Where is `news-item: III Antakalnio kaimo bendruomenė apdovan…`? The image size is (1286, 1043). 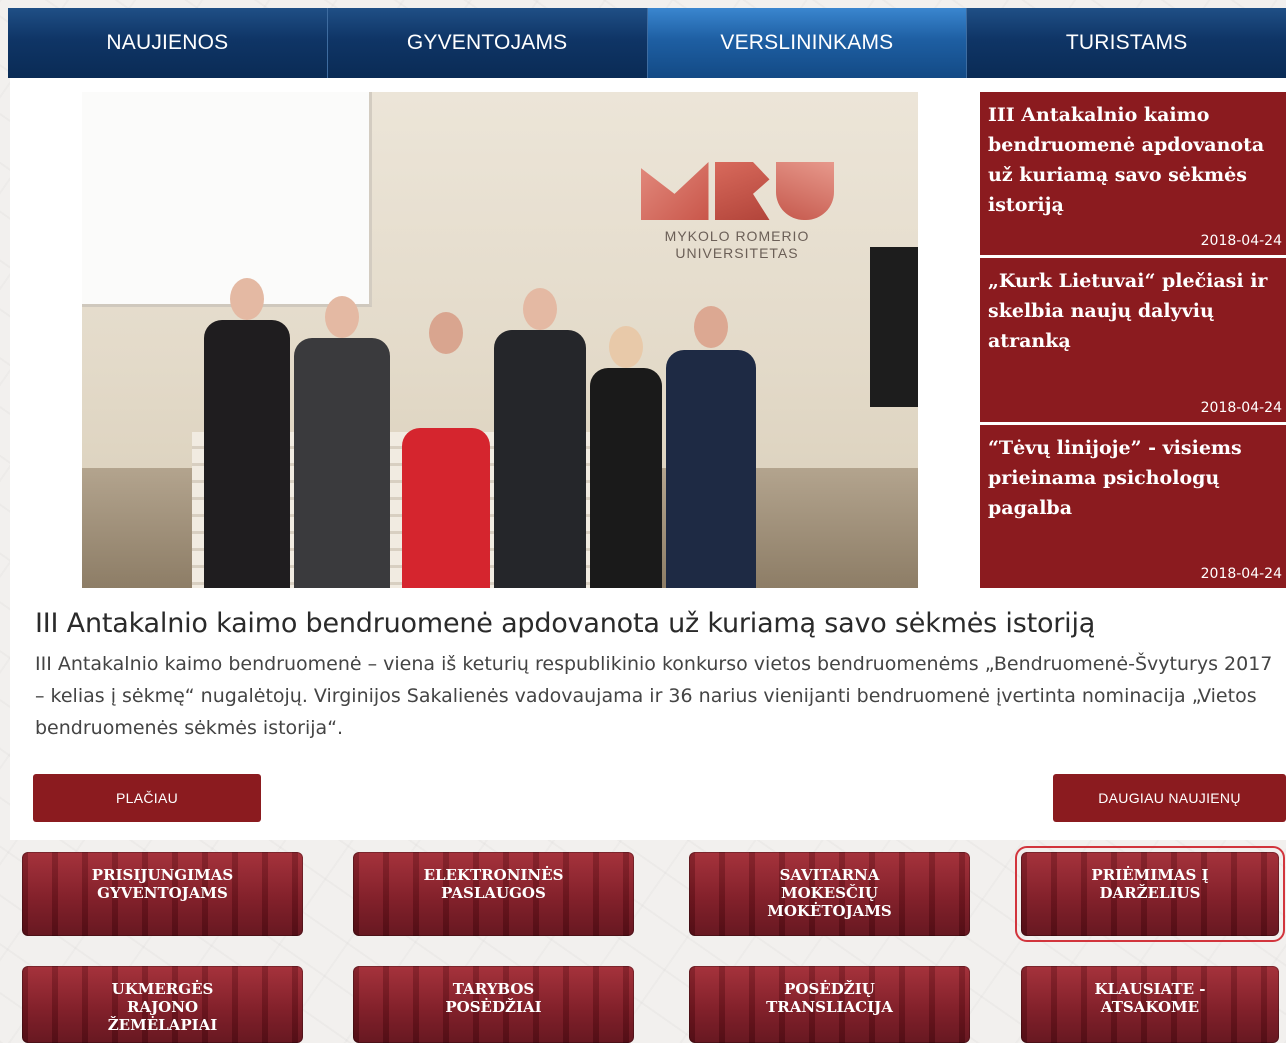 news-item: III Antakalnio kaimo bendruomenė apdovan… is located at coordinates (1133, 174).